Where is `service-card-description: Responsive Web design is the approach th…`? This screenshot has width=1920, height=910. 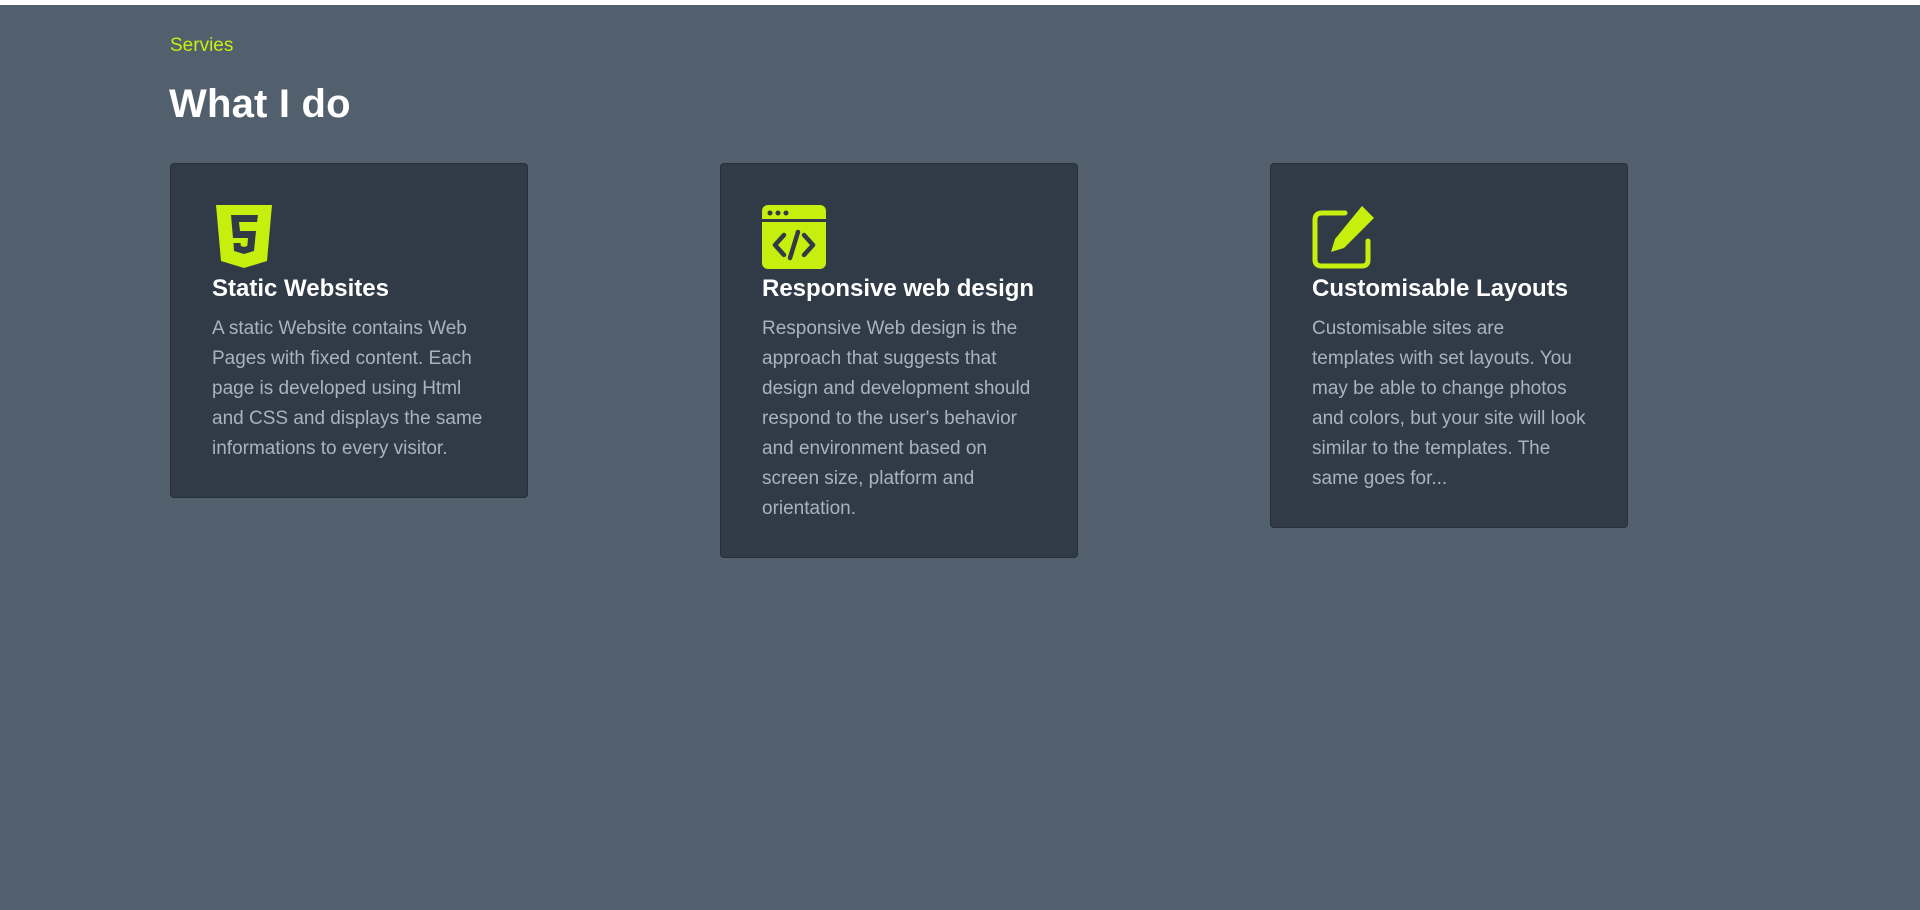
service-card-description: Responsive Web design is the approach th… is located at coordinates (896, 418).